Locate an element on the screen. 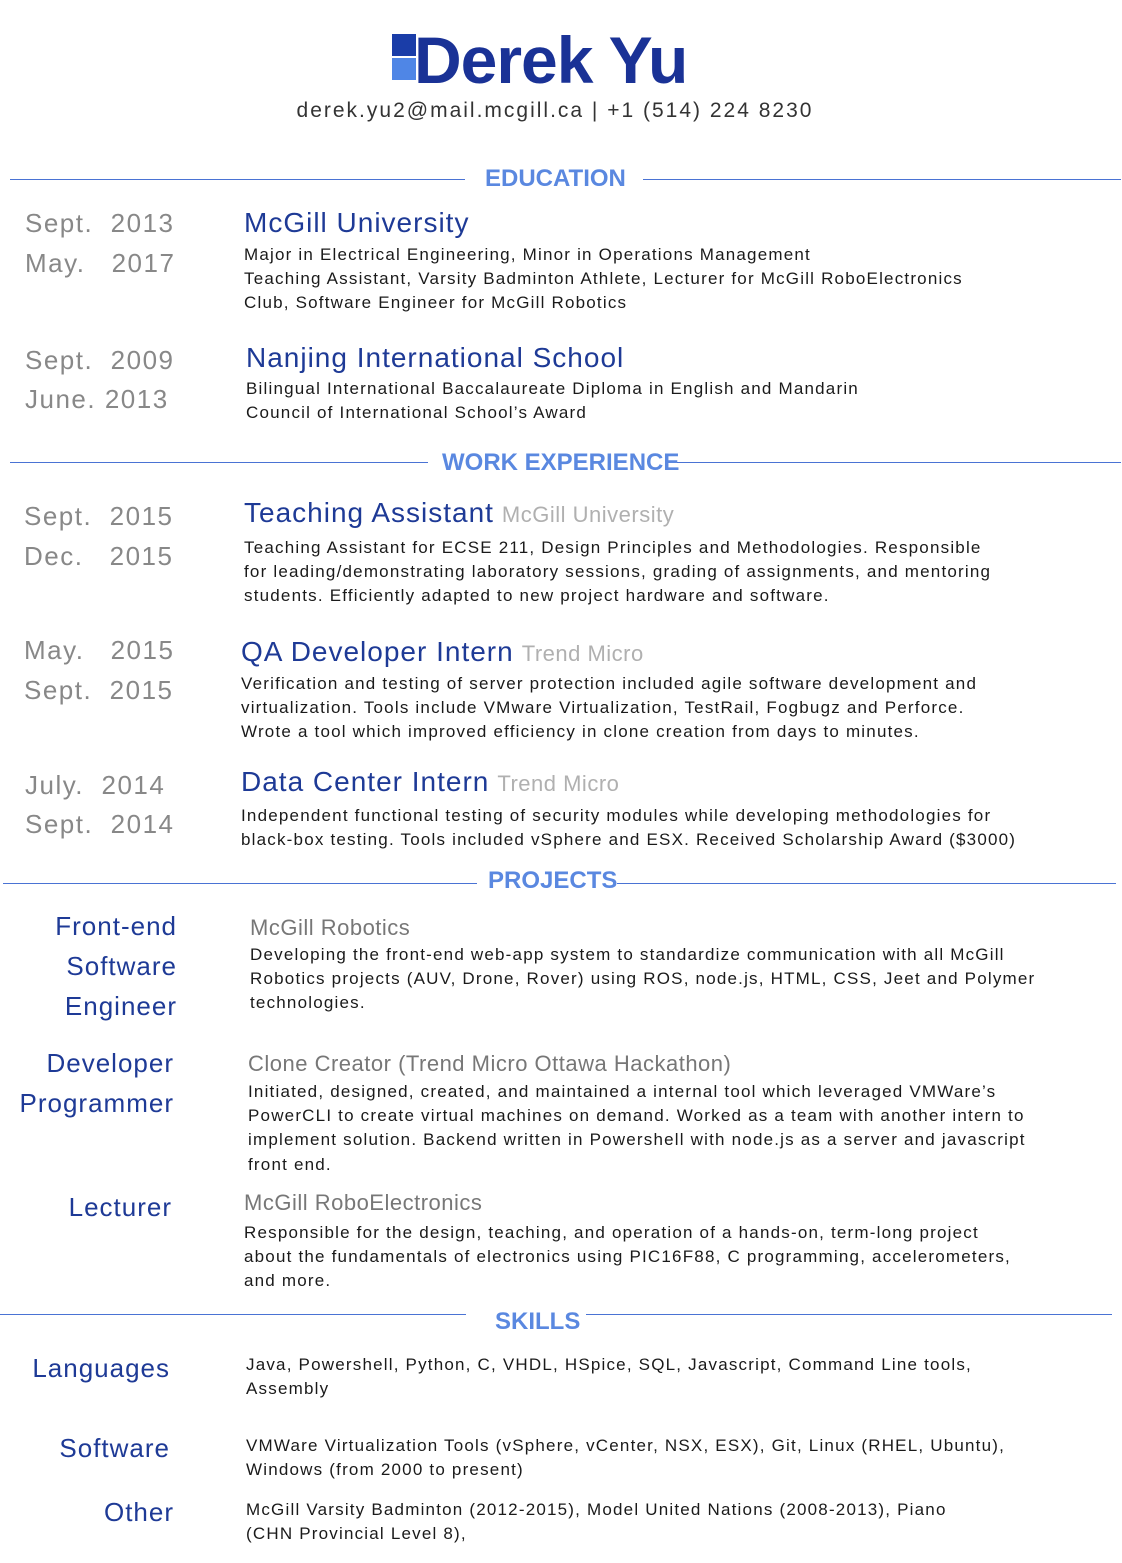 This screenshot has width=1122, height=1563. work-2-end-date: Sept. 2015 is located at coordinates (99, 690).